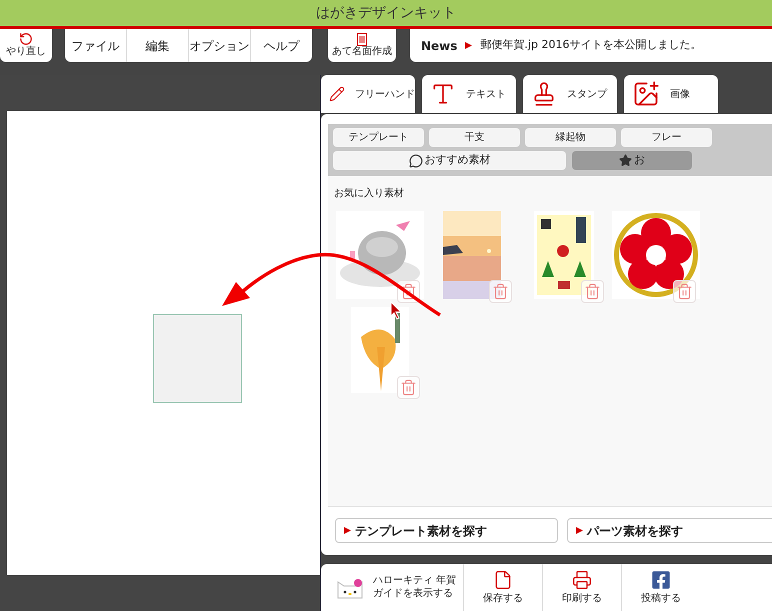 This screenshot has height=611, width=772. I want to click on undo-icon, so click(26, 39).